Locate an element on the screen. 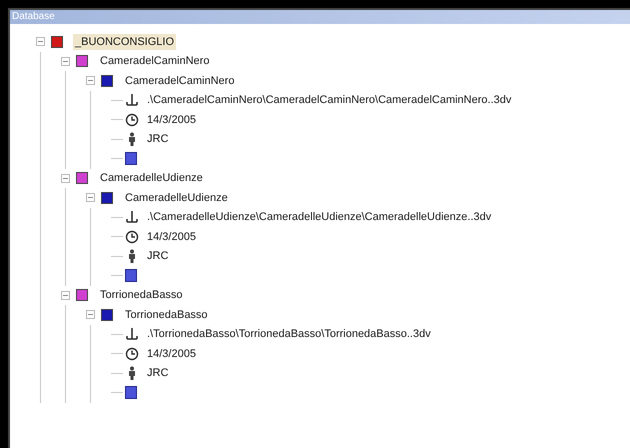 This screenshot has height=448, width=630. tree-item: _BUONCONSIGLIO is located at coordinates (124, 42).